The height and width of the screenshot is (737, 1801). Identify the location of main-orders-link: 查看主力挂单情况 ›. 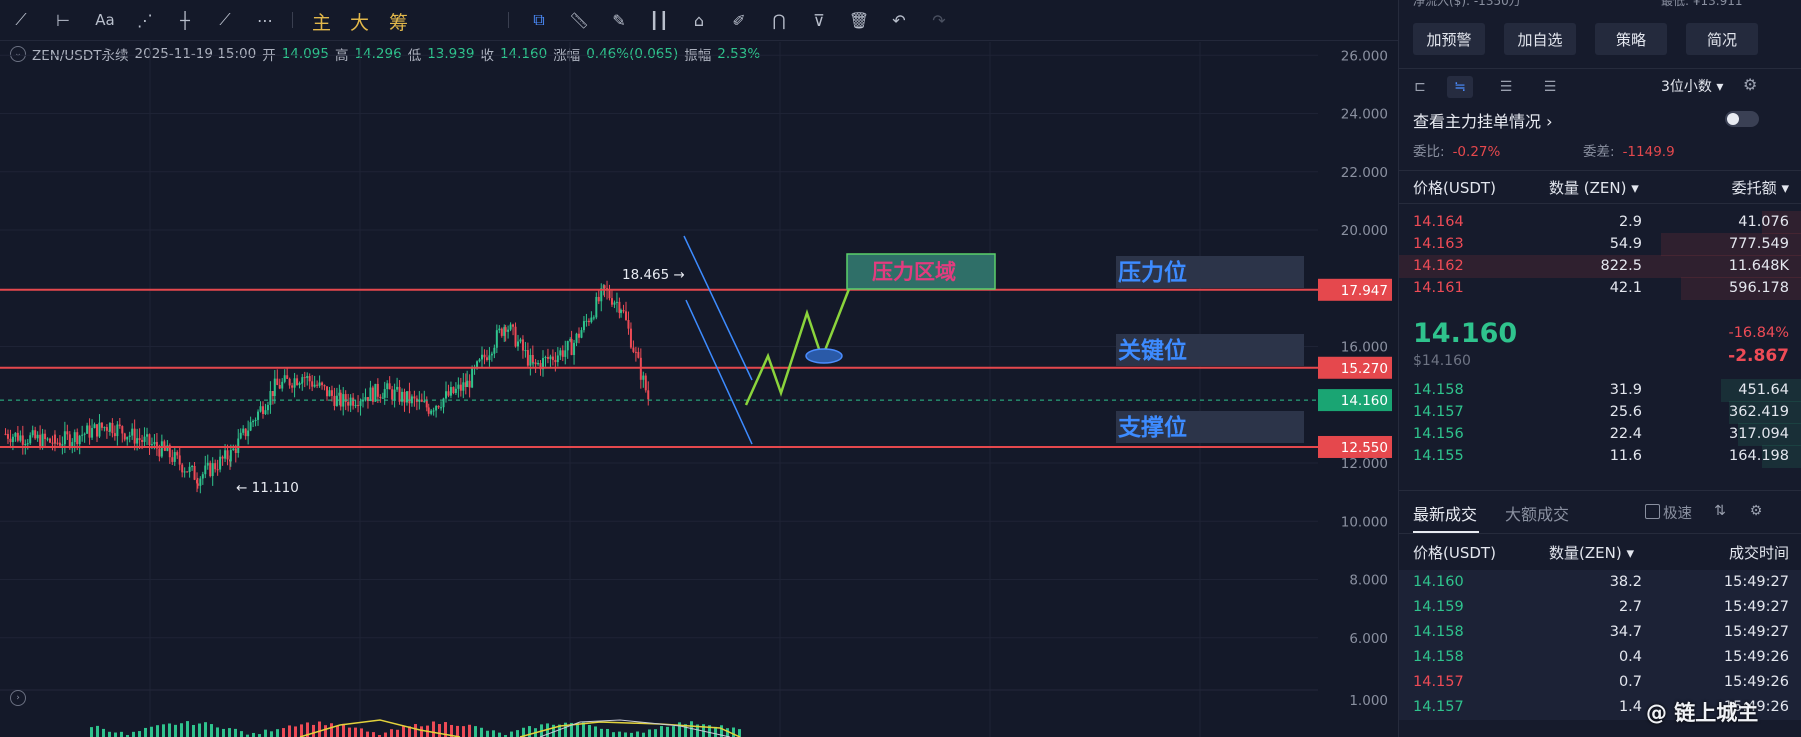
(1483, 120).